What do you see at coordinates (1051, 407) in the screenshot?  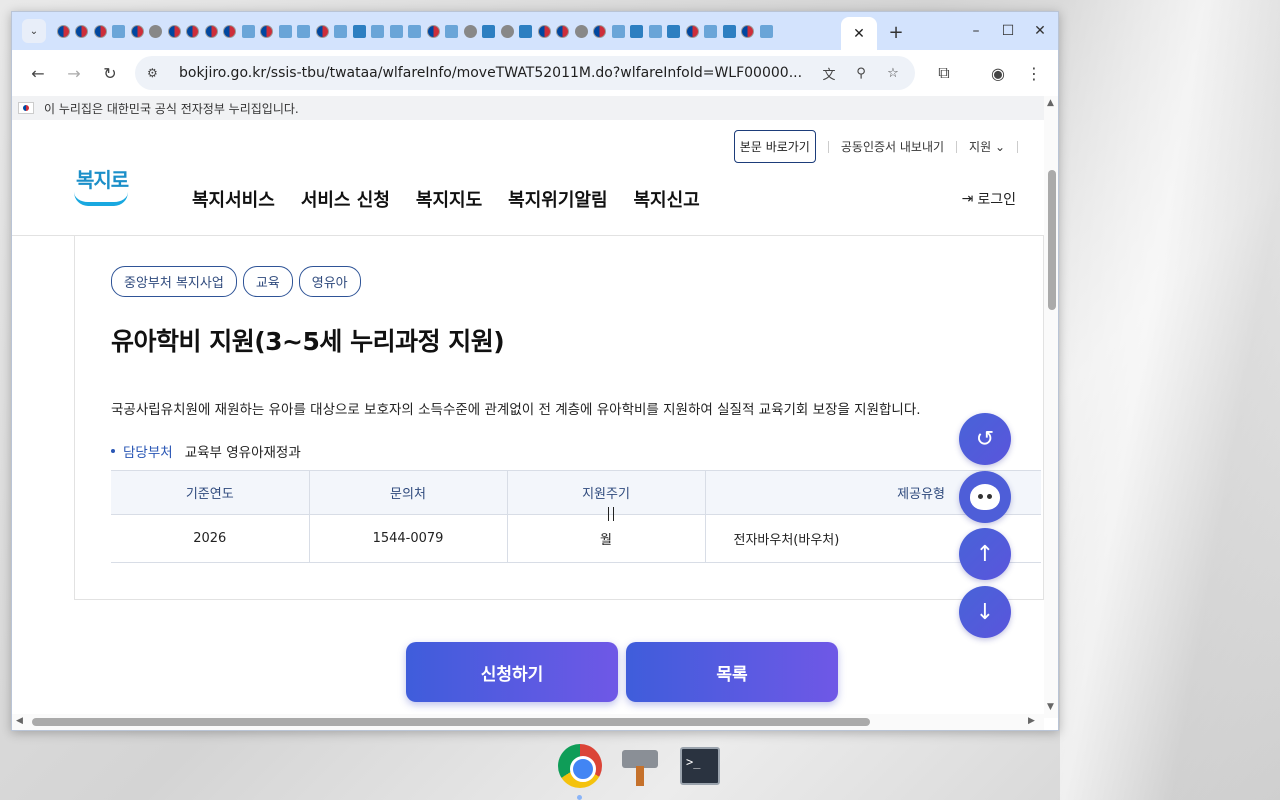 I see `vertical-scrollbar: ▲ ▼` at bounding box center [1051, 407].